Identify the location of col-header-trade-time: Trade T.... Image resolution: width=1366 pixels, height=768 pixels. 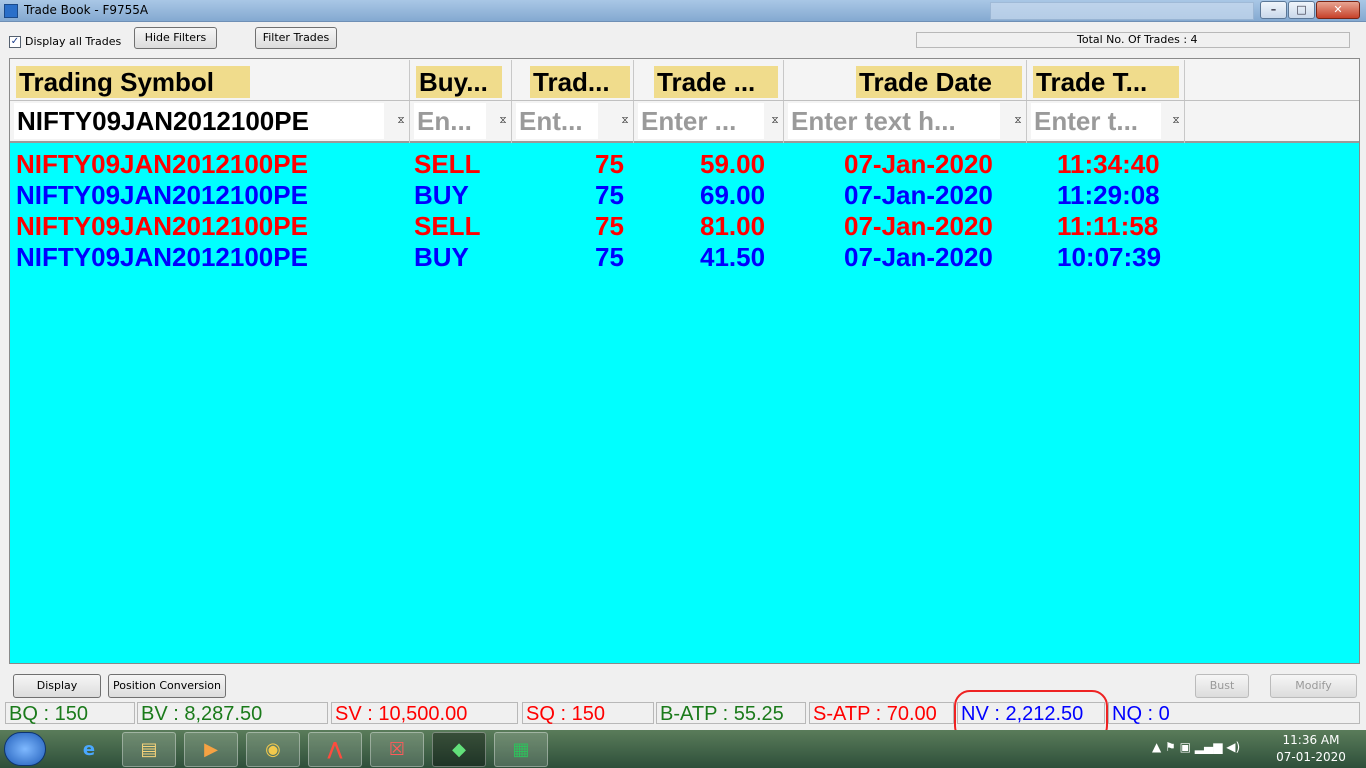
(1106, 80).